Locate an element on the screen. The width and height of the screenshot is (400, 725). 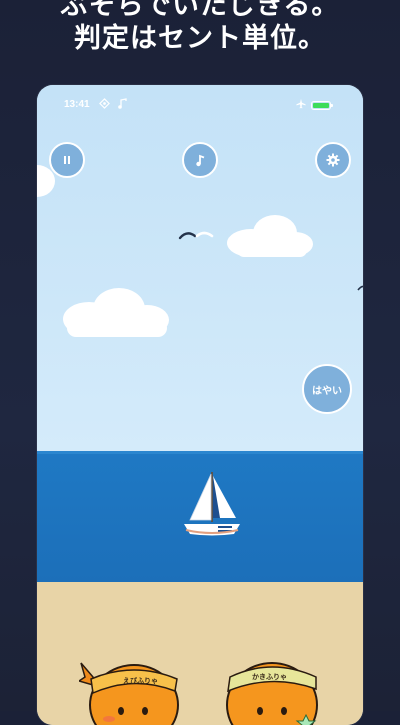
gear-icon is located at coordinates (333, 160).